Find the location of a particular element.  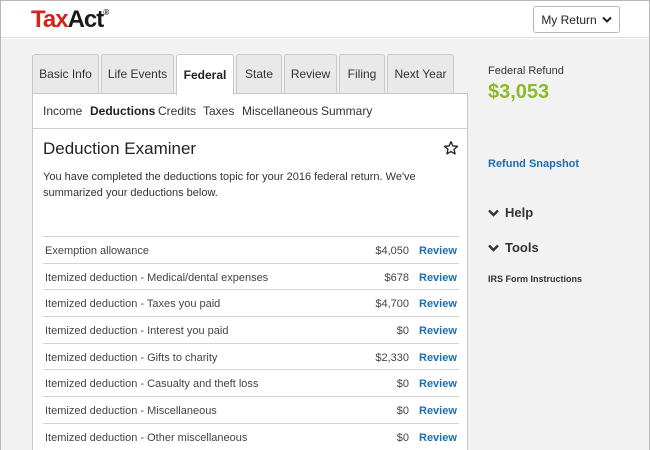

logo-act: Act is located at coordinates (86, 19).